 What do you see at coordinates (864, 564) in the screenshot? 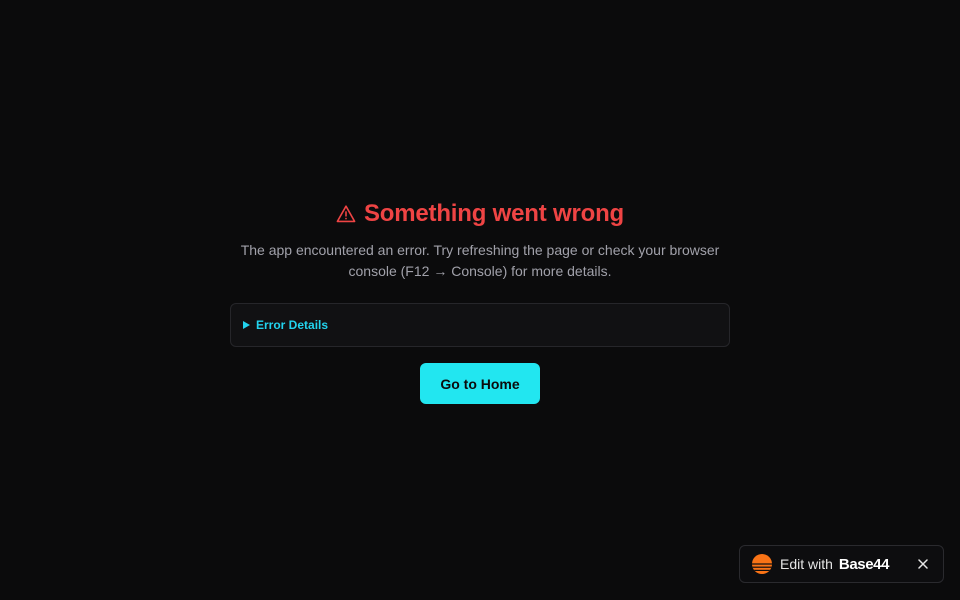
I see `badge-brand: Base44` at bounding box center [864, 564].